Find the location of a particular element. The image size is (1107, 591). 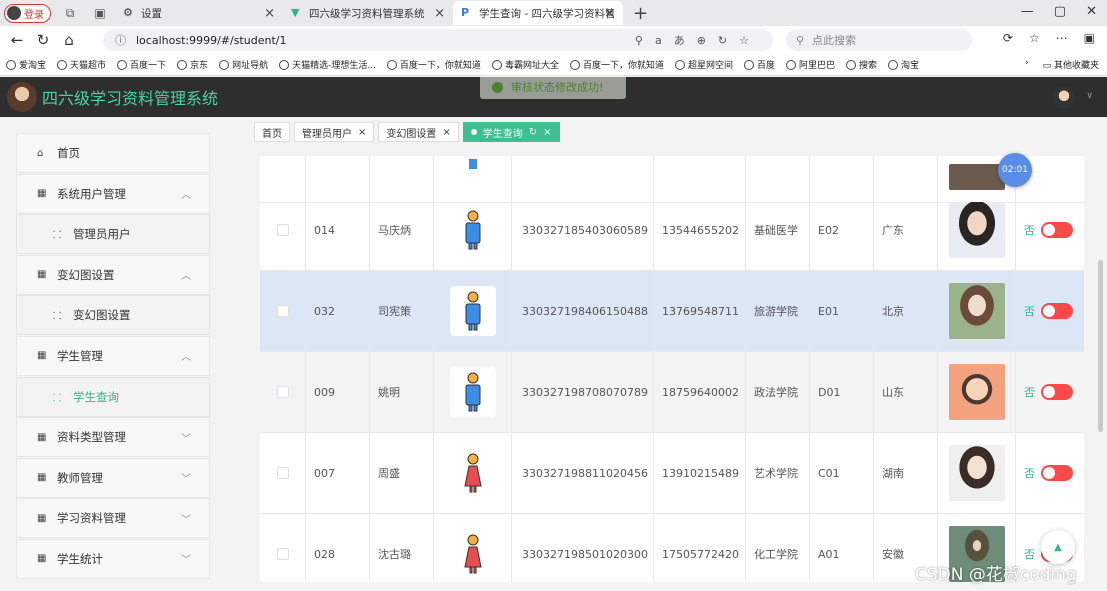

page-scrollbar is located at coordinates (1100, 346).